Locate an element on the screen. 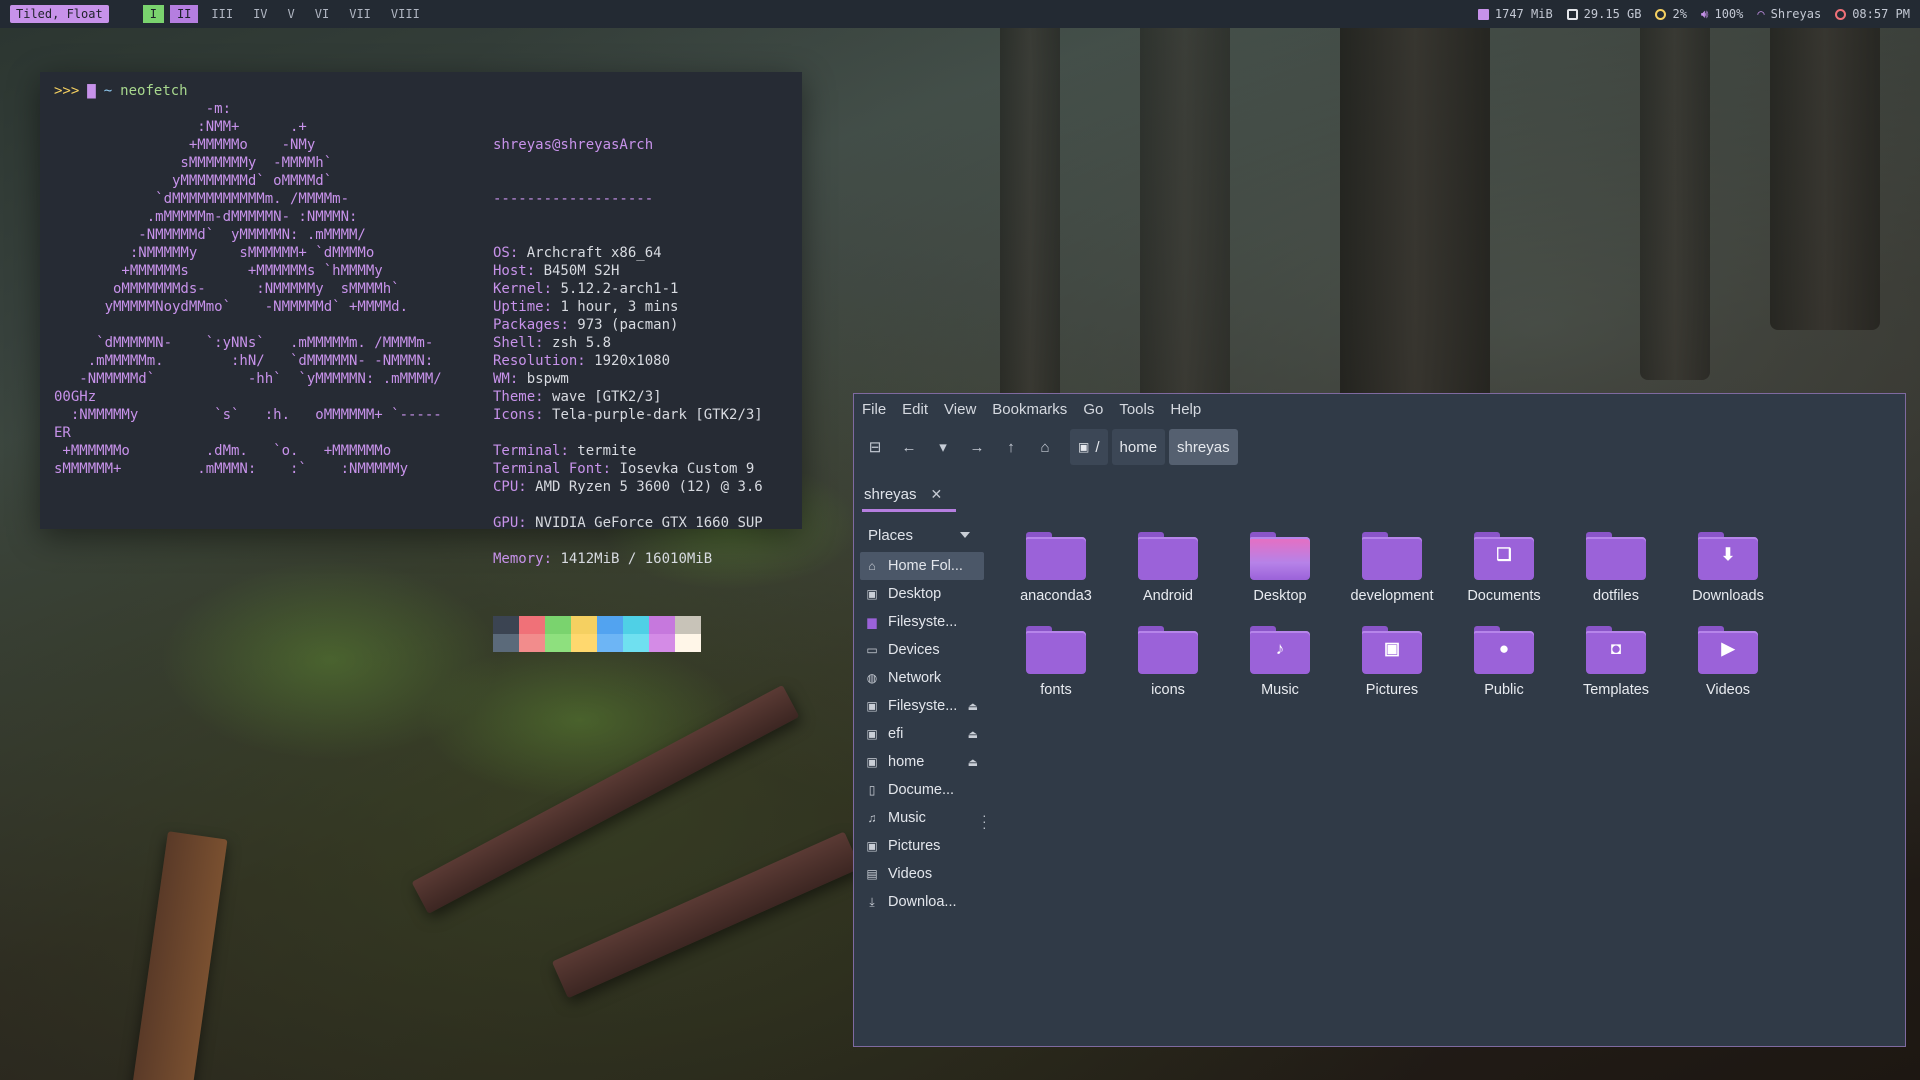  workspace-1: I is located at coordinates (153, 14).